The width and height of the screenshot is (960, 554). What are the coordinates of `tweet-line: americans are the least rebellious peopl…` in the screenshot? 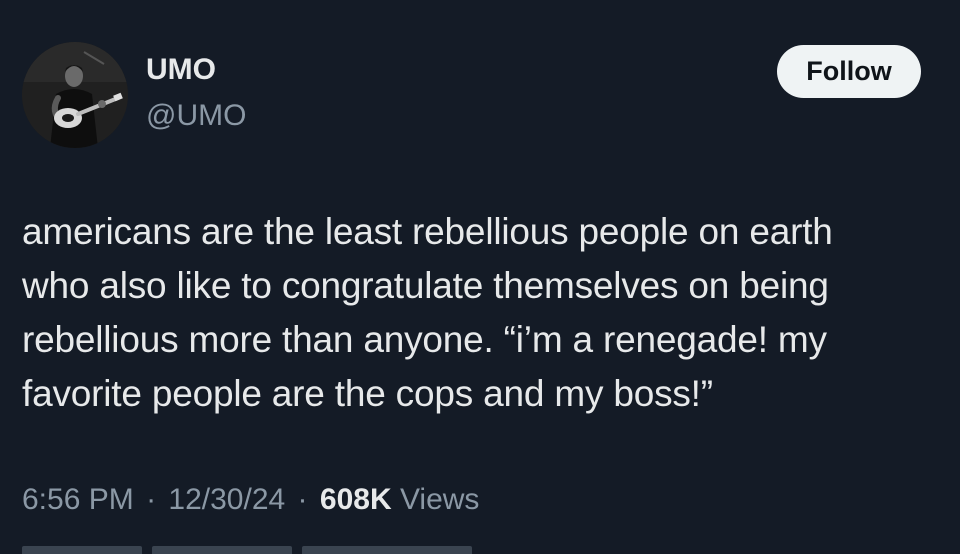 It's located at (427, 231).